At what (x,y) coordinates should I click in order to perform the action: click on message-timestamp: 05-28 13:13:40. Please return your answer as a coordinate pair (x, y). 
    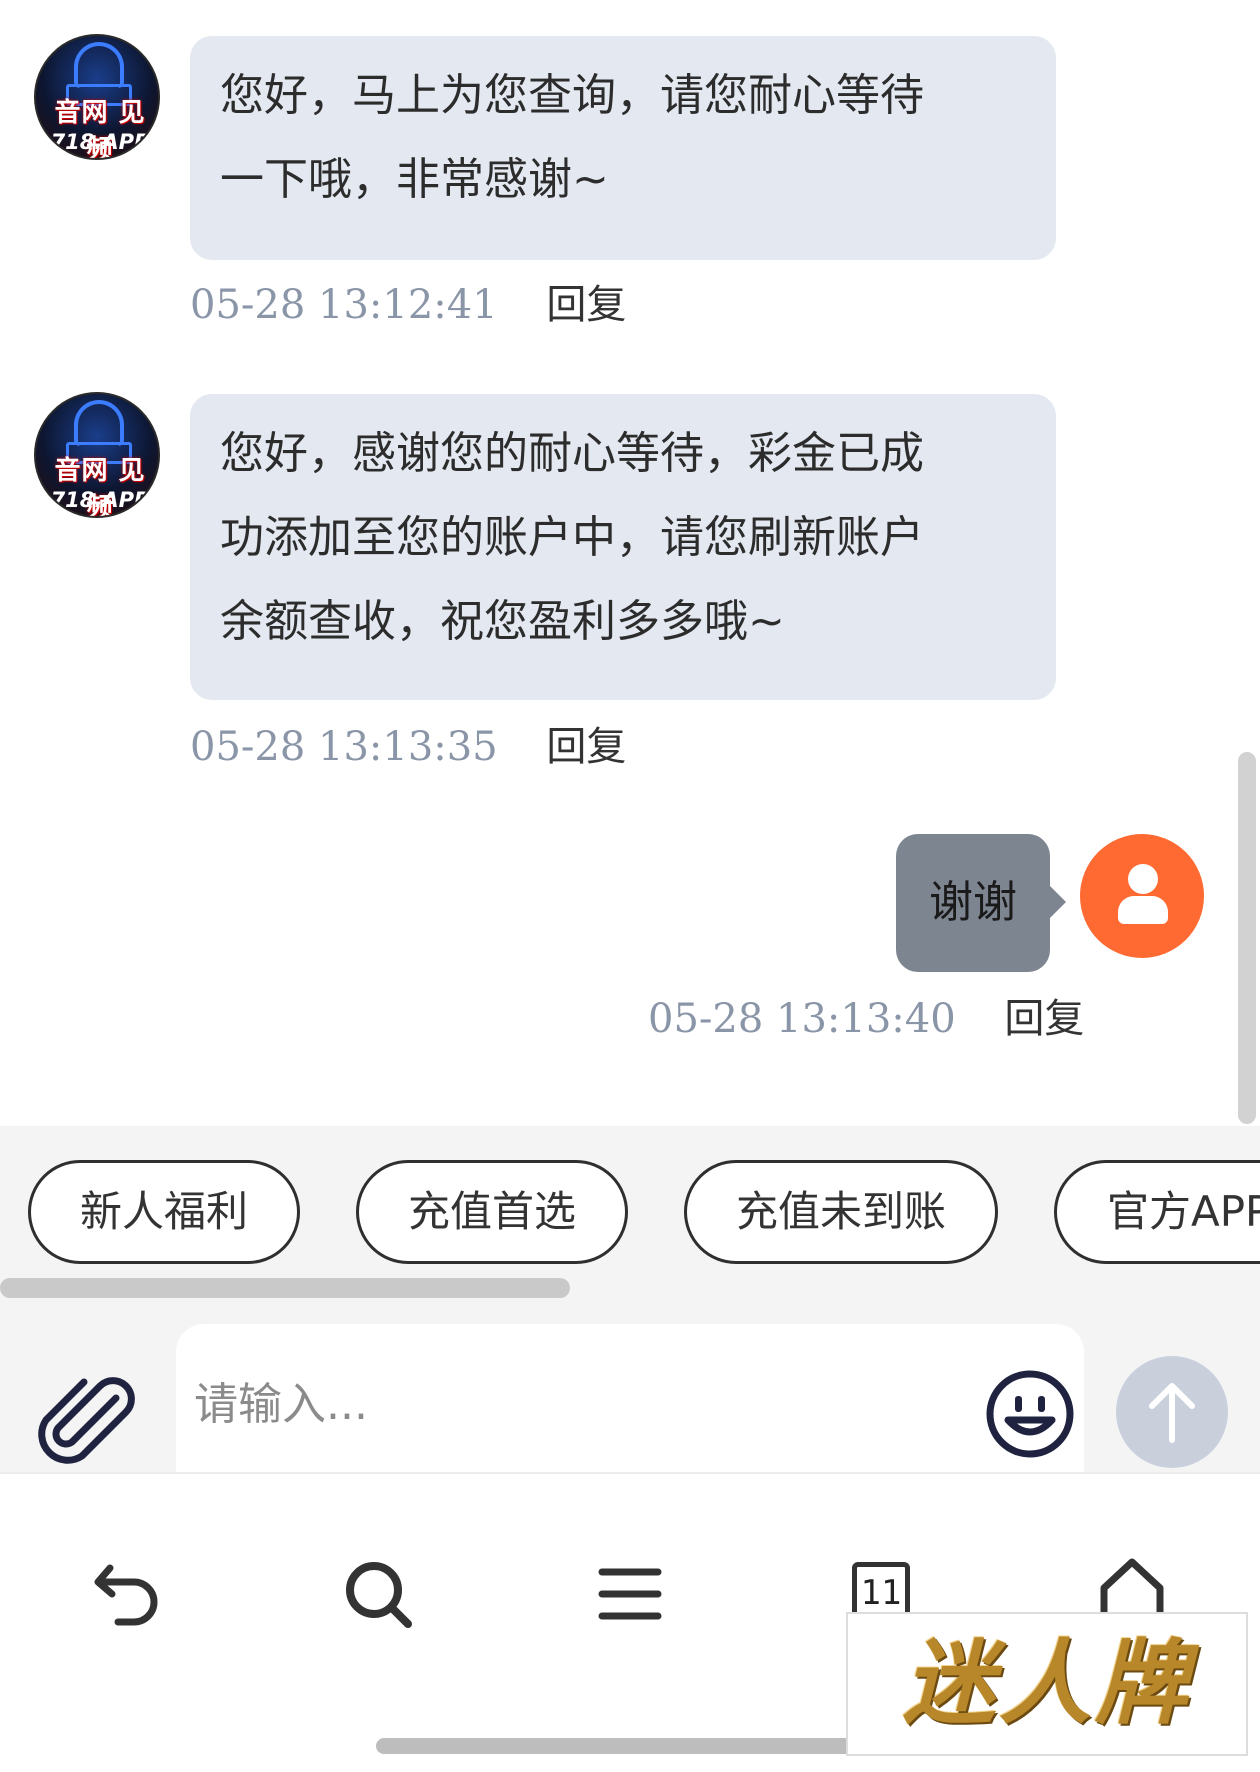
    Looking at the image, I should click on (802, 1019).